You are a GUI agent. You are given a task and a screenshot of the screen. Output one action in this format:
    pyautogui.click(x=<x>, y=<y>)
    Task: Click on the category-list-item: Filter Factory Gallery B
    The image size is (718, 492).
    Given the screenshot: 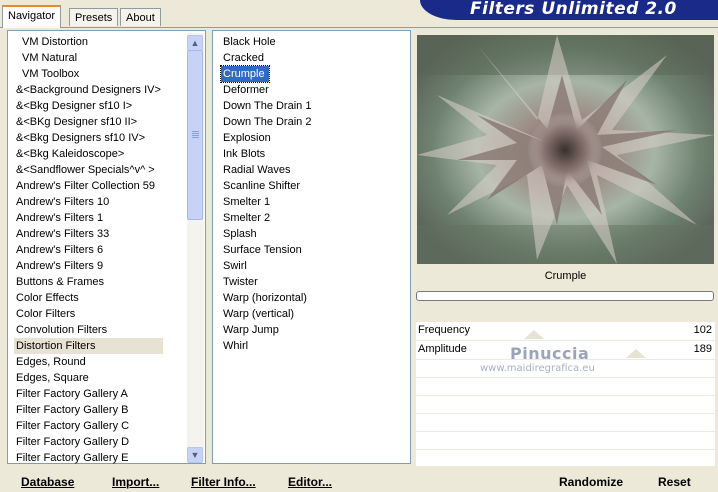 What is the action you would take?
    pyautogui.click(x=88, y=410)
    